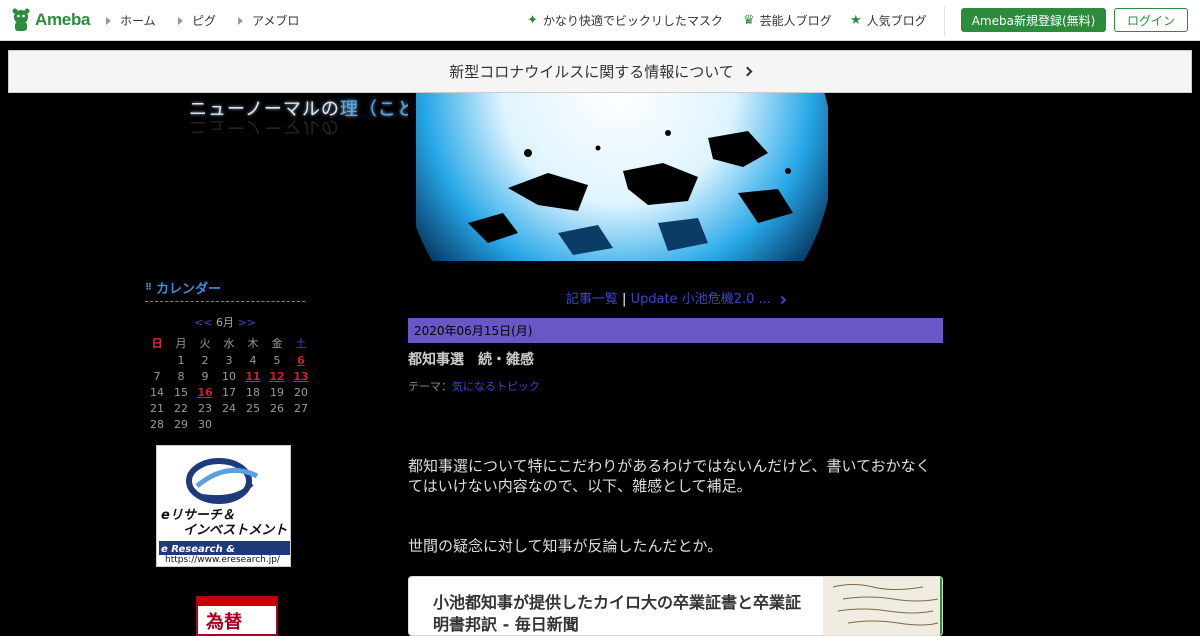 The height and width of the screenshot is (636, 1200). What do you see at coordinates (632, 21) in the screenshot?
I see `mask-promo-label: かなり快適でビックリしたマスク` at bounding box center [632, 21].